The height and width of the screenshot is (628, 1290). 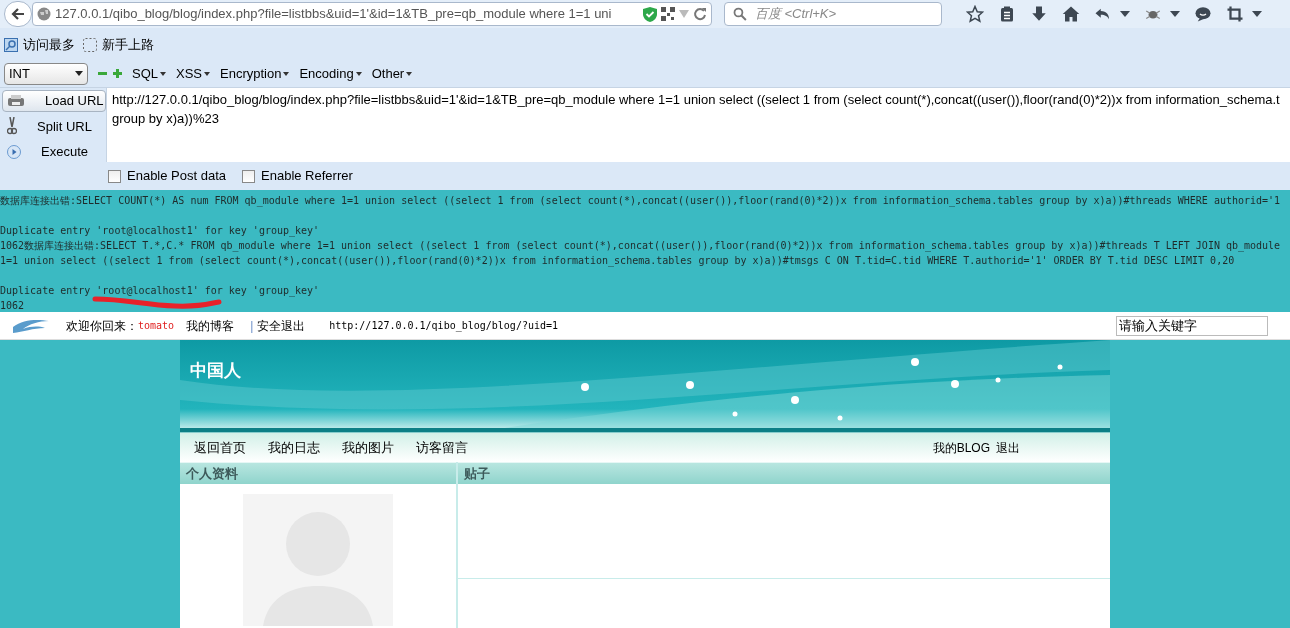 What do you see at coordinates (255, 73) in the screenshot?
I see `menu-button: Encryption` at bounding box center [255, 73].